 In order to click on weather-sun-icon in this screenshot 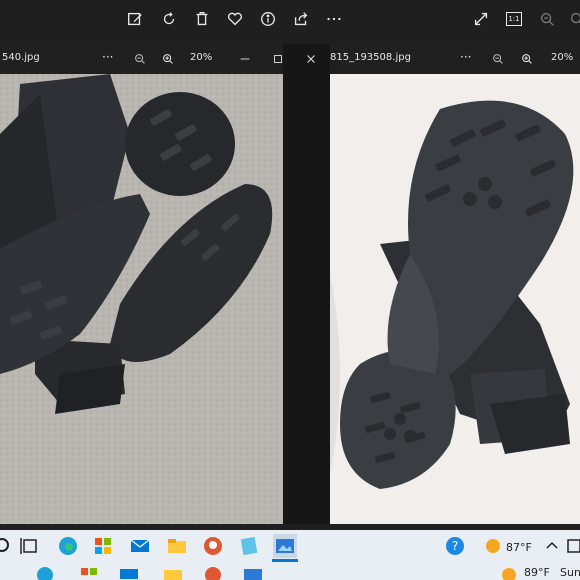, I will do `click(493, 546)`.